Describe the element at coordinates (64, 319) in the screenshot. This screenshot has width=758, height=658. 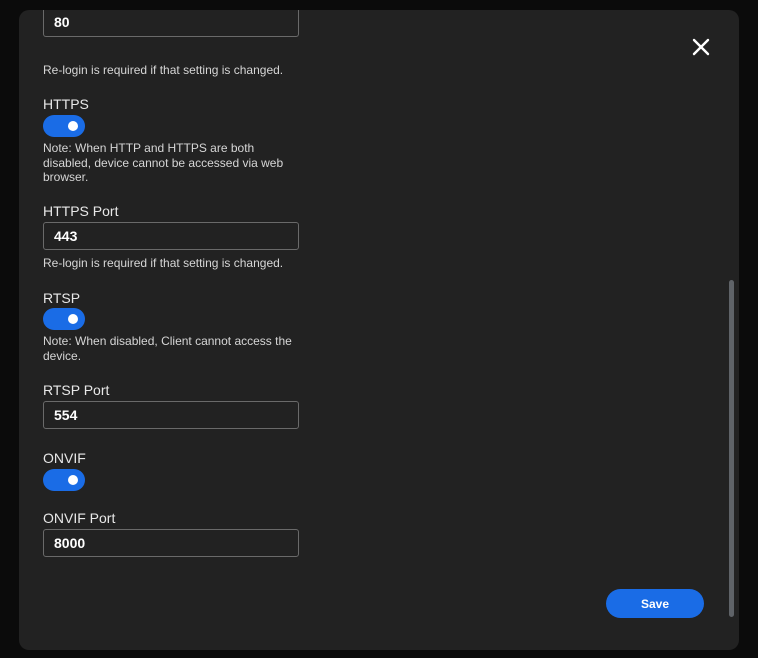
I see `rtsp-toggle` at that location.